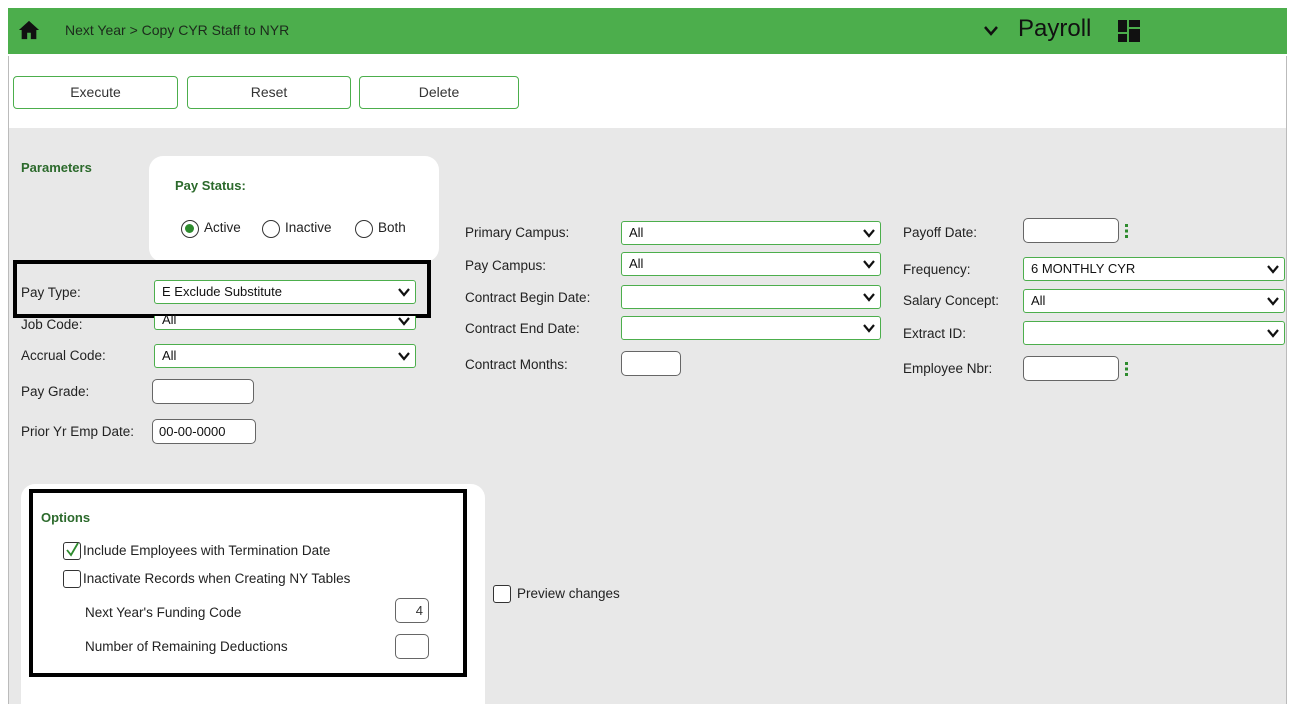 This screenshot has height=704, width=1295. I want to click on breadcrumb: Next Year > Copy CYR Staff to NYR, so click(177, 30).